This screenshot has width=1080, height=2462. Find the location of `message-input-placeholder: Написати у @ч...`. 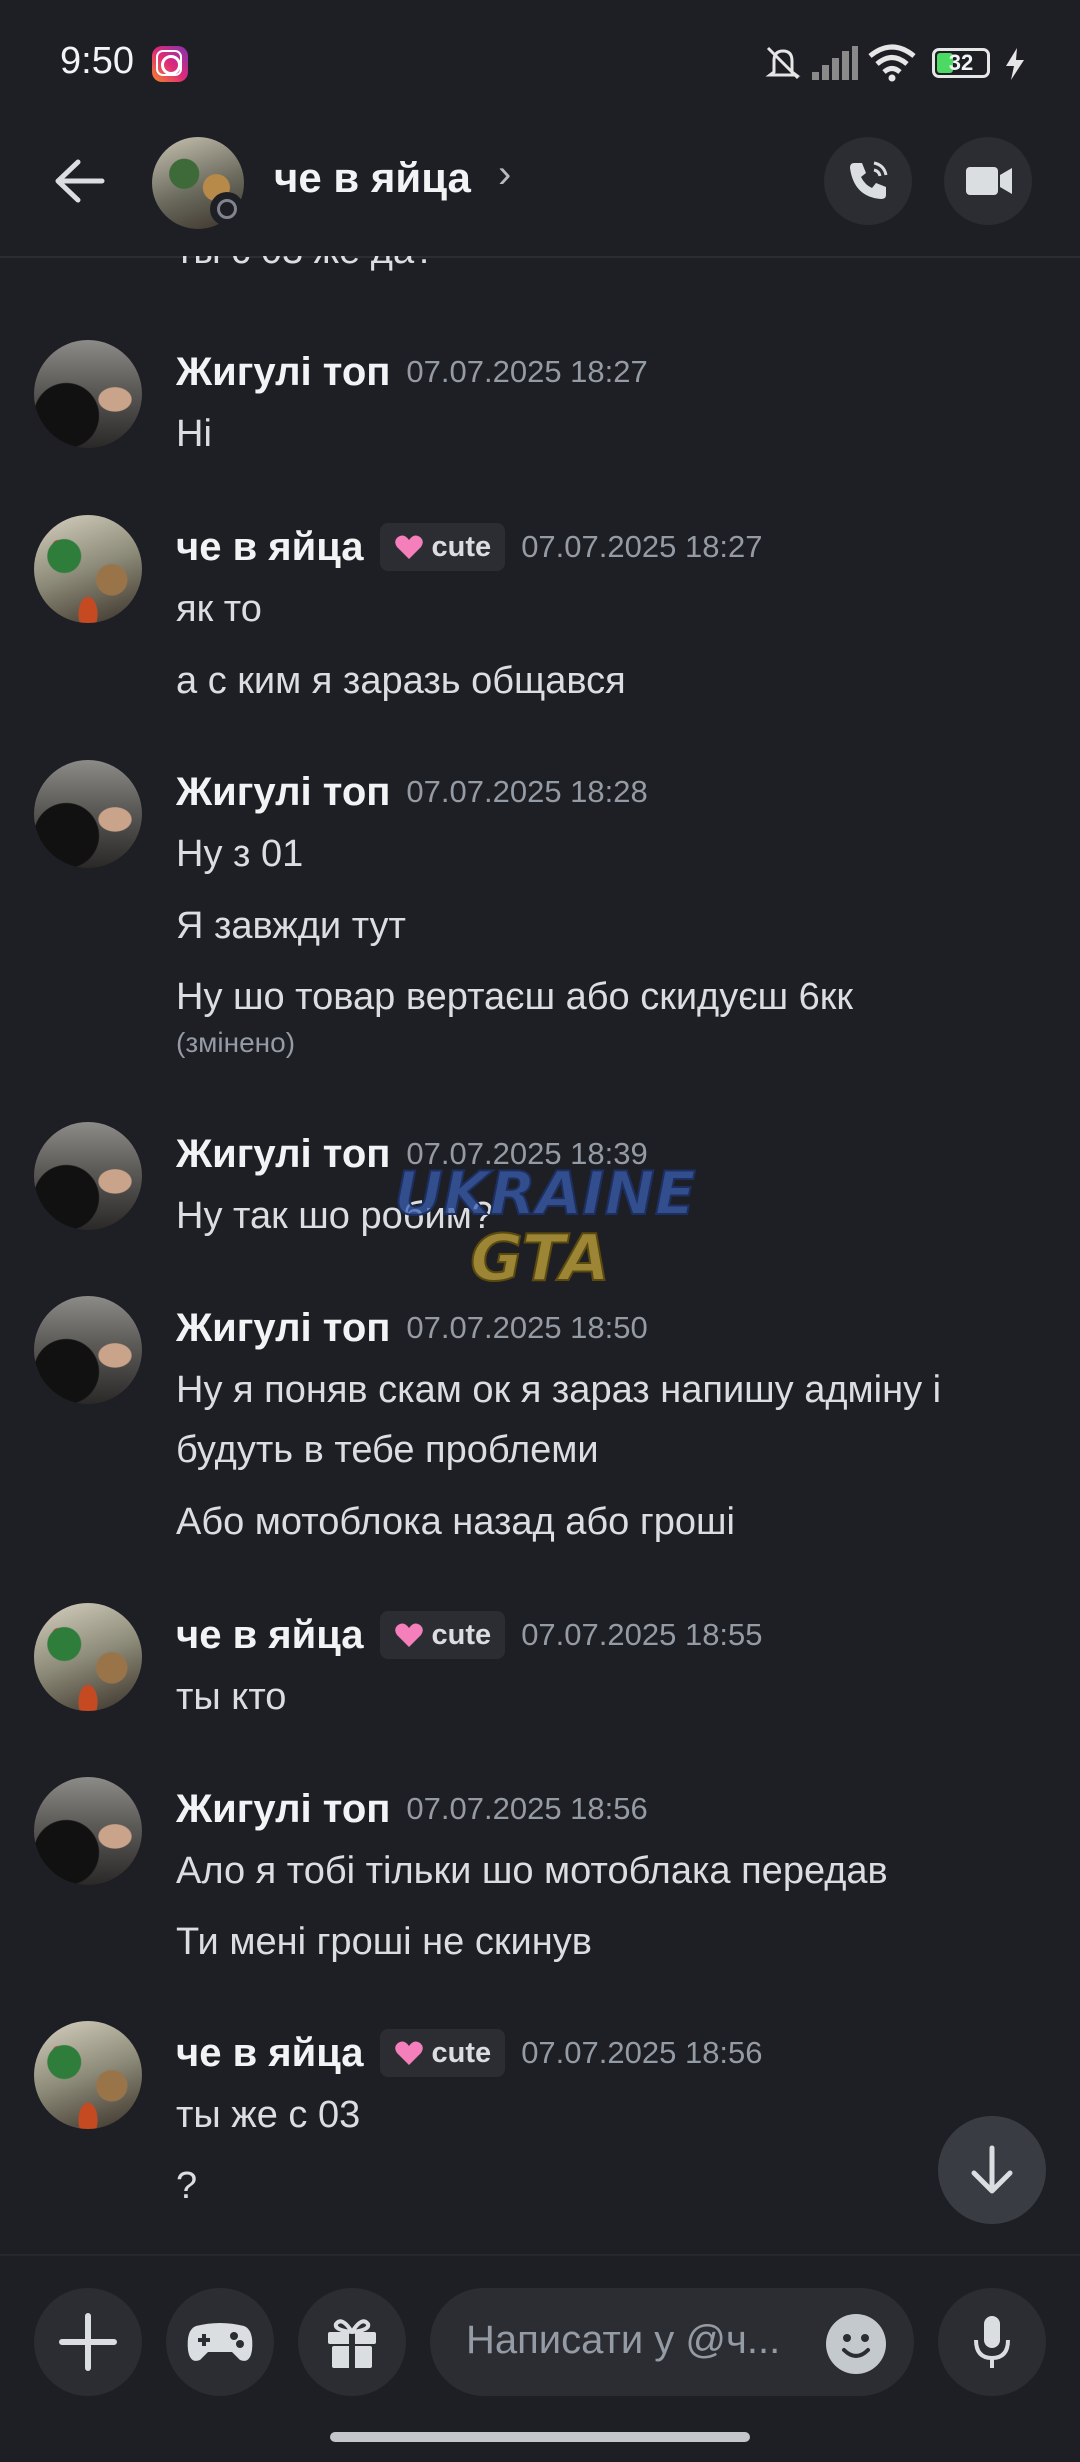

message-input-placeholder: Написати у @ч... is located at coordinates (631, 2340).